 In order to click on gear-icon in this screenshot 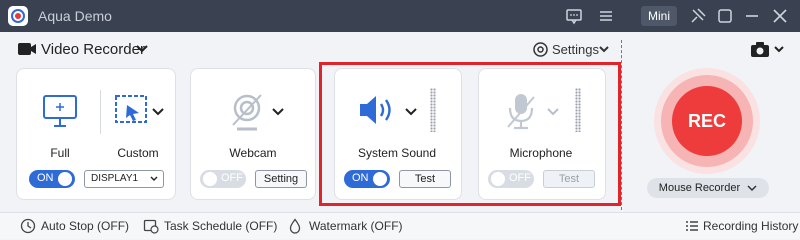, I will do `click(540, 49)`.